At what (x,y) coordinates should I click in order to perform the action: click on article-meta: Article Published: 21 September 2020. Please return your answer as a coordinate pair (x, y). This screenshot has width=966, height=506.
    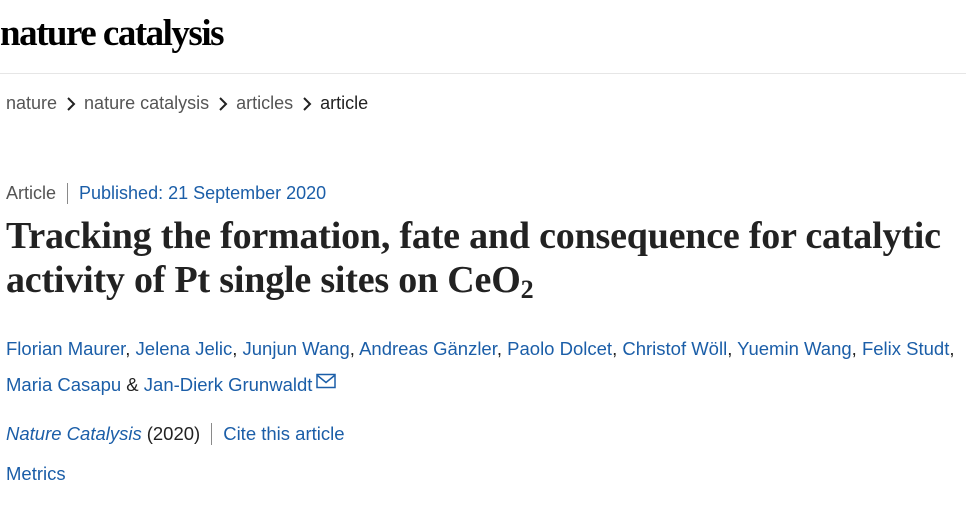
    Looking at the image, I should click on (166, 193).